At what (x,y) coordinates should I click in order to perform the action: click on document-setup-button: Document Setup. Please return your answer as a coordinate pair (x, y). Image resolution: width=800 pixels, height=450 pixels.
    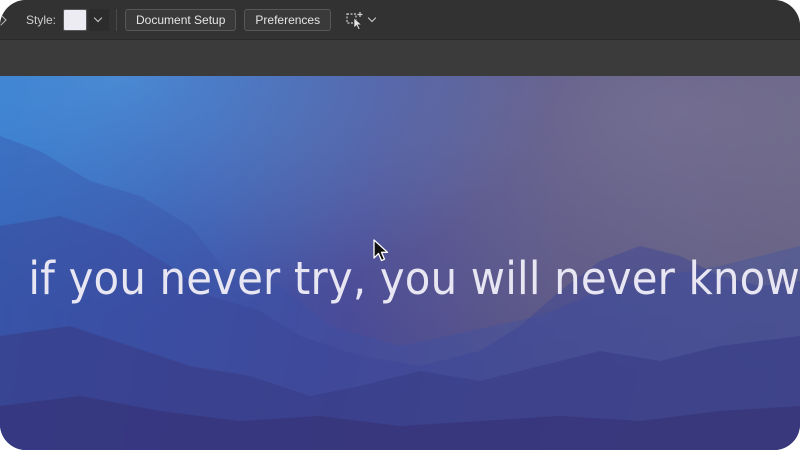
    Looking at the image, I should click on (181, 19).